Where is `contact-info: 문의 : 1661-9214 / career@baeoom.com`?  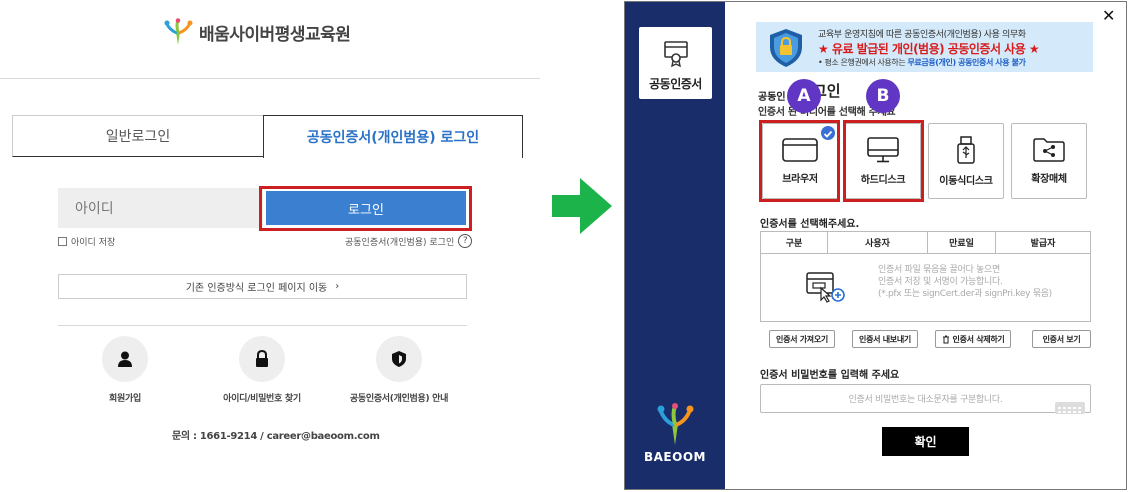 contact-info: 문의 : 1661-9214 / career@baeoom.com is located at coordinates (276, 436).